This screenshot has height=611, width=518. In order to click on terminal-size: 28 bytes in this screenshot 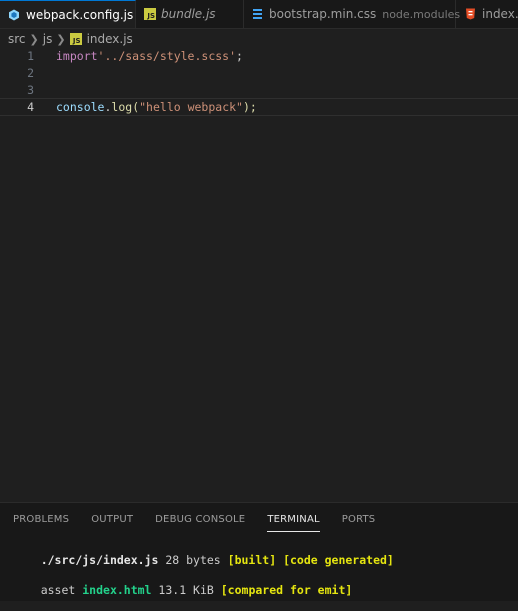, I will do `click(193, 560)`.